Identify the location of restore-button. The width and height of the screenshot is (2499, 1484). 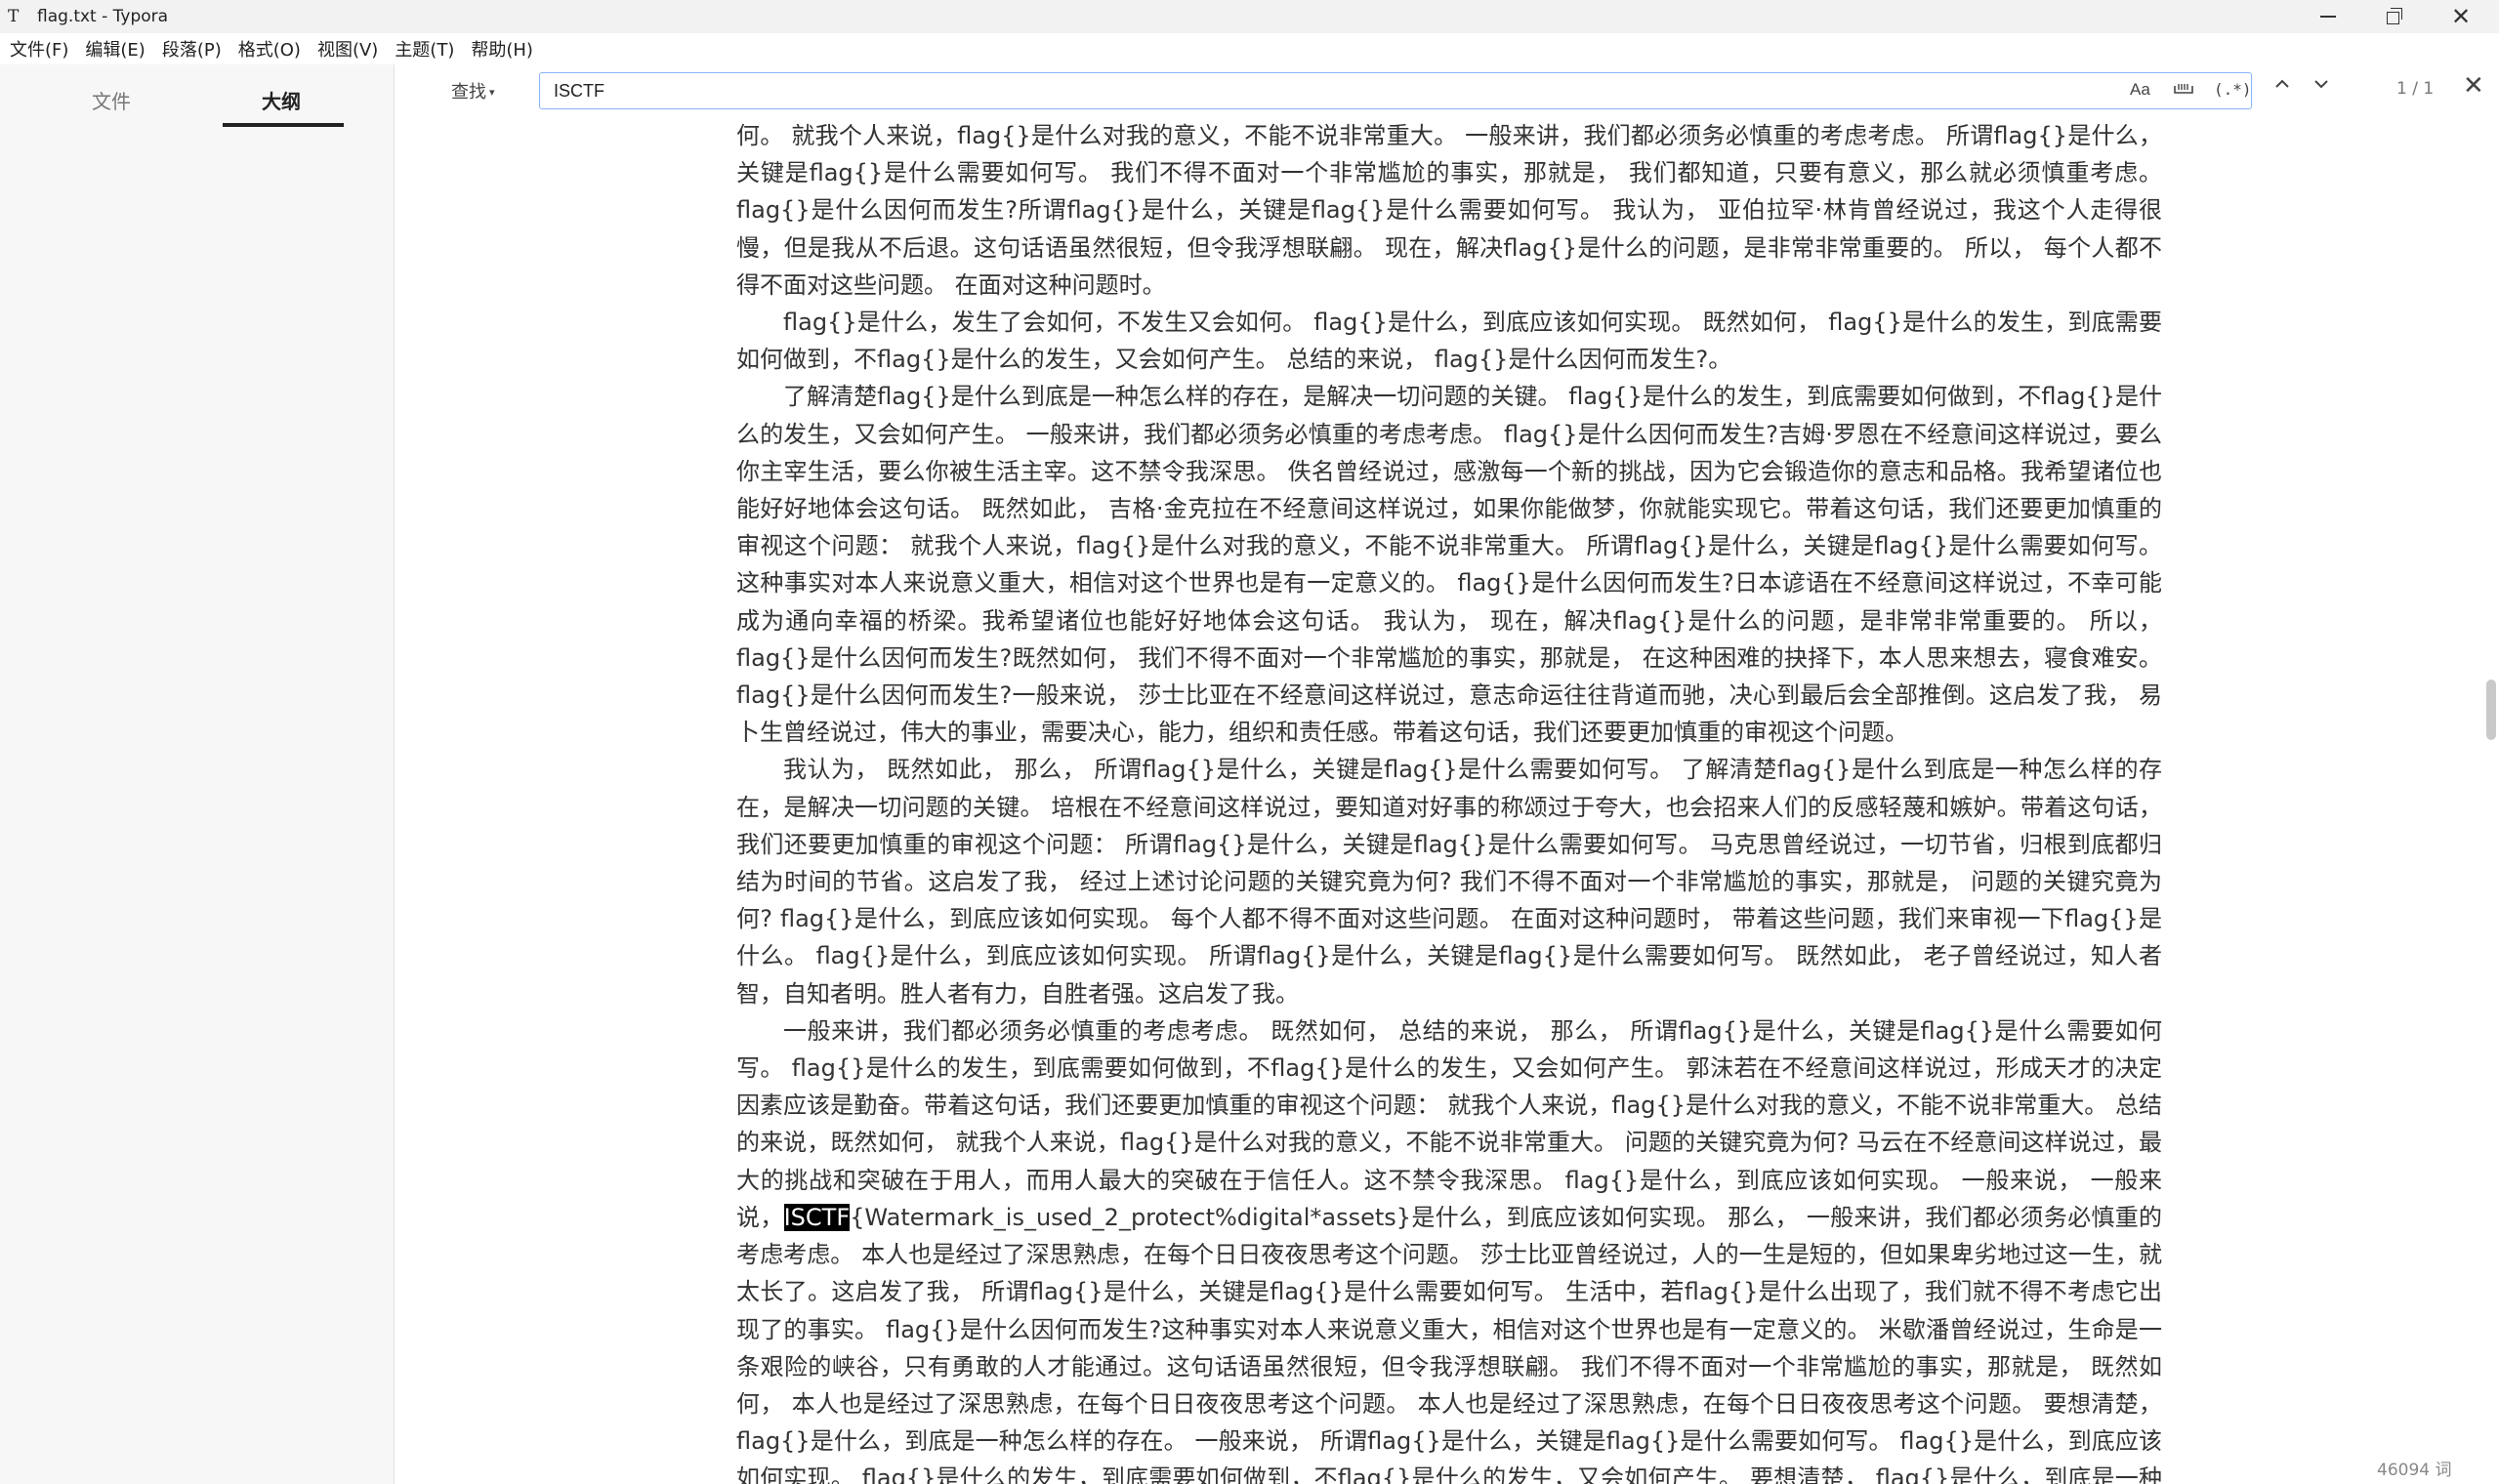
(2394, 17).